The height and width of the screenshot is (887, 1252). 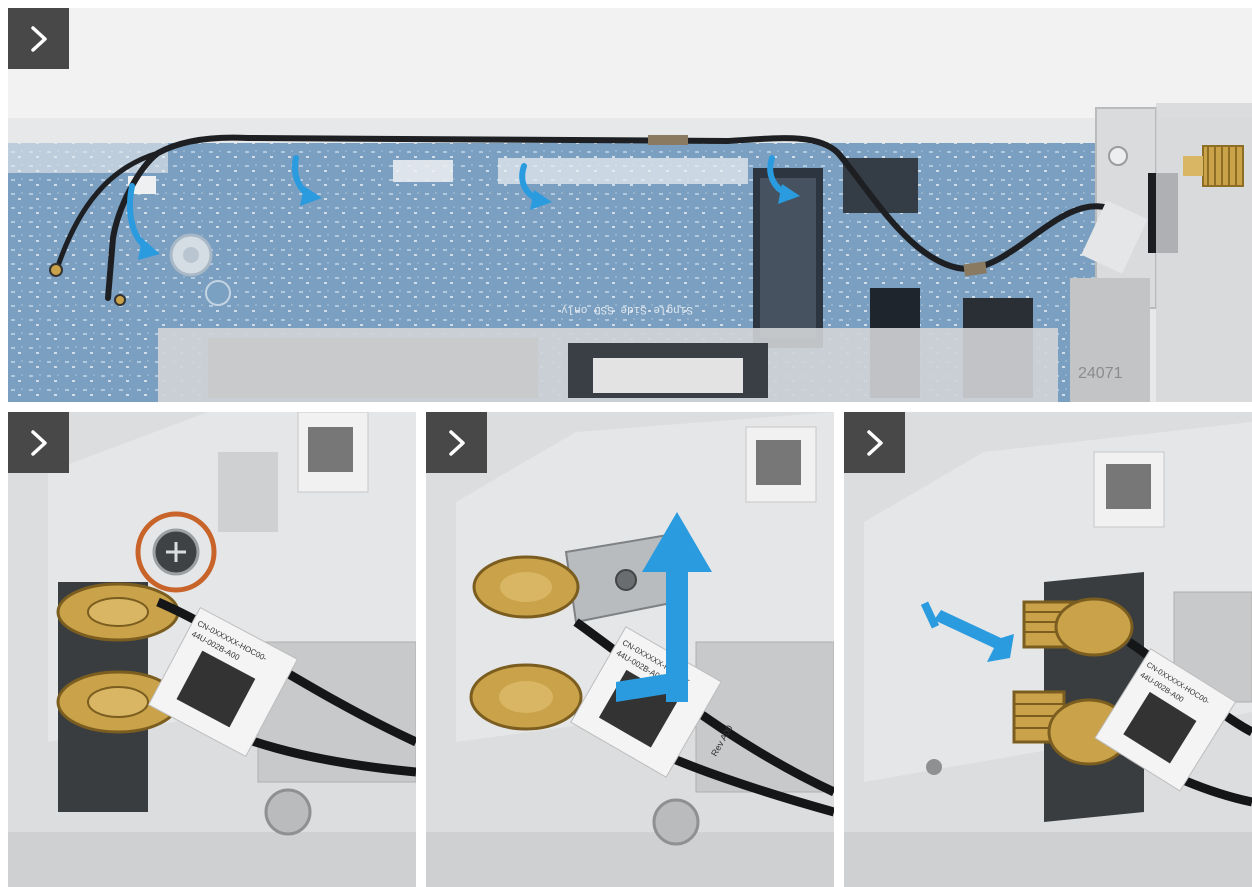 I want to click on board-silk-text: Single Side SSD only, so click(x=627, y=309).